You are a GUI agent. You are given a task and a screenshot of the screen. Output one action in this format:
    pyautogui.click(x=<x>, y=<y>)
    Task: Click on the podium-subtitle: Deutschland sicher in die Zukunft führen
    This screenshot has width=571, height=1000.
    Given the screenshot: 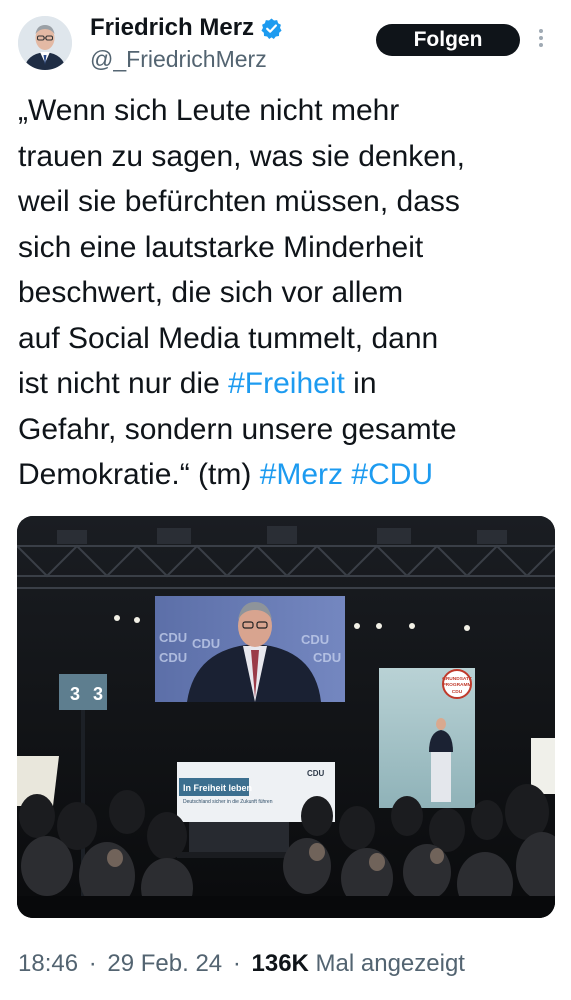 What is the action you would take?
    pyautogui.click(x=228, y=802)
    